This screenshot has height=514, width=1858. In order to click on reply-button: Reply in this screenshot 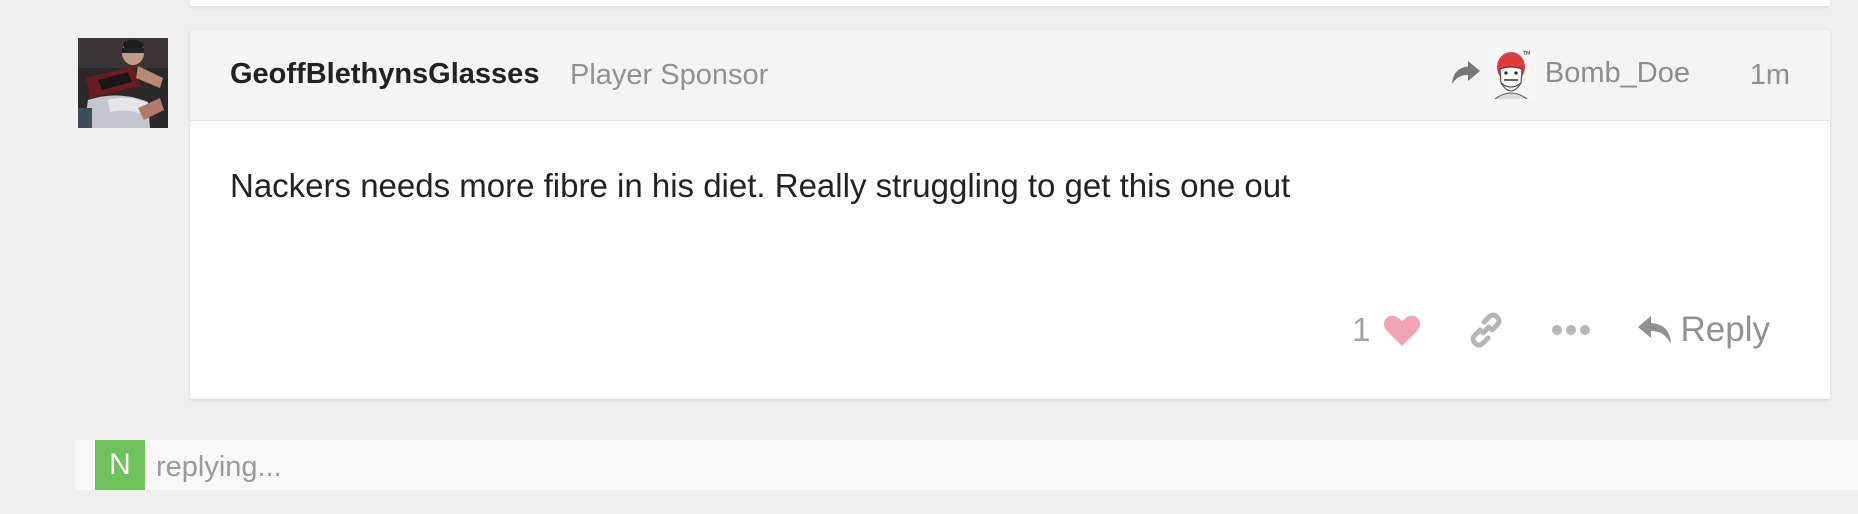, I will do `click(1703, 330)`.